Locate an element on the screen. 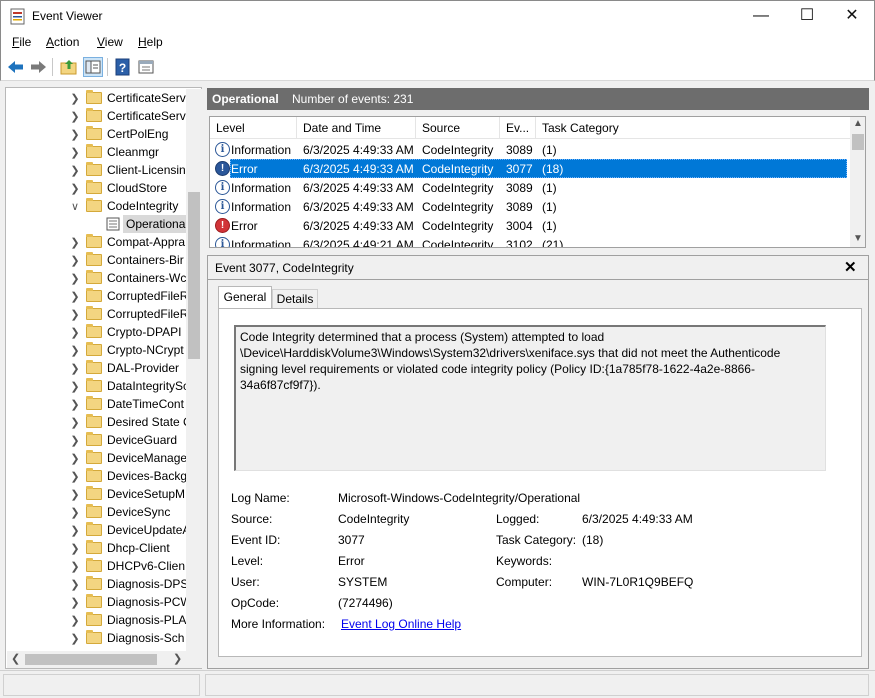 The height and width of the screenshot is (698, 875). tree-horizontal-scrollbar: ❮ ❯ is located at coordinates (104, 659).